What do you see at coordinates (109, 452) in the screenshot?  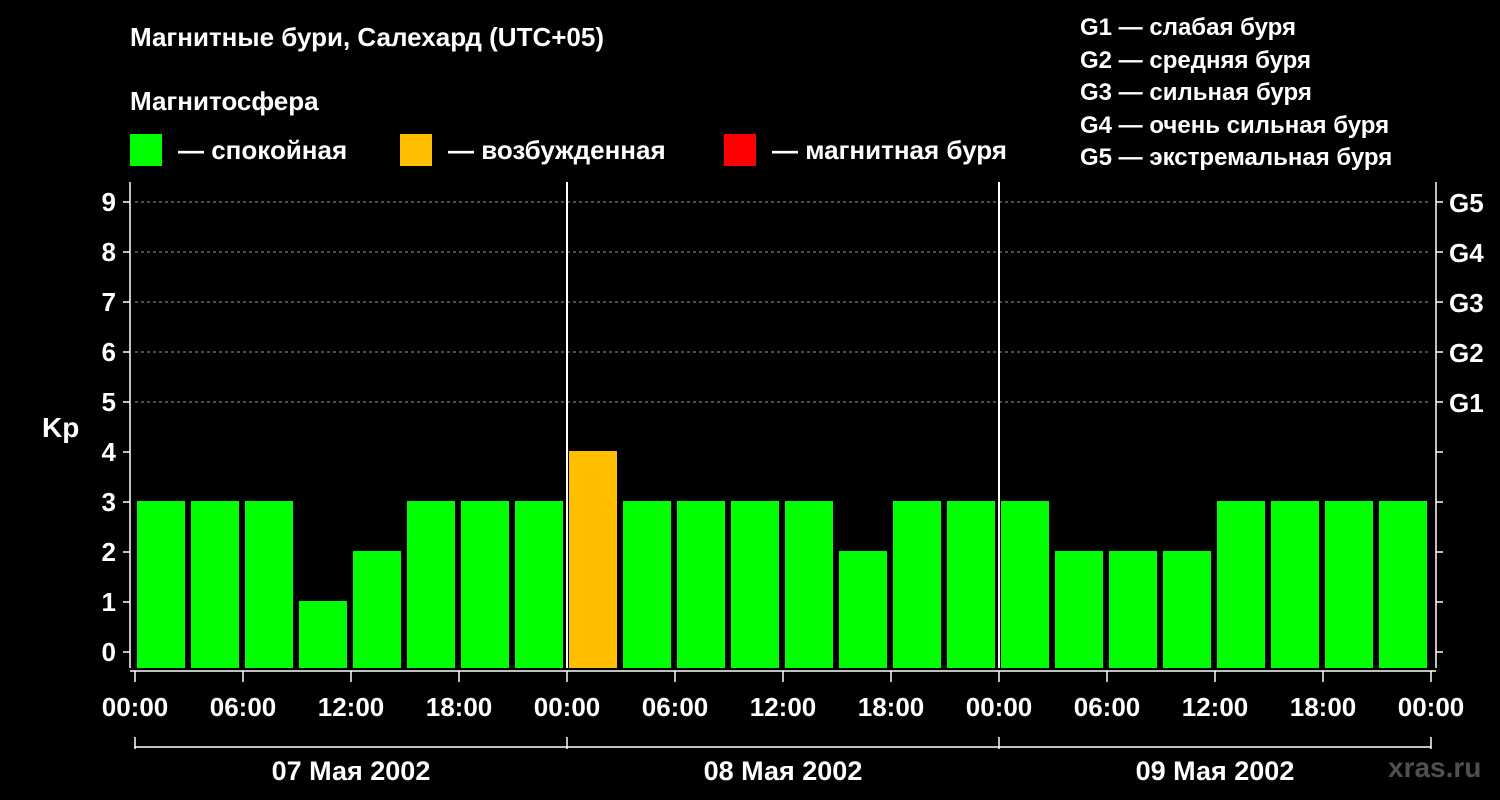 I see `y-tick-label: 4` at bounding box center [109, 452].